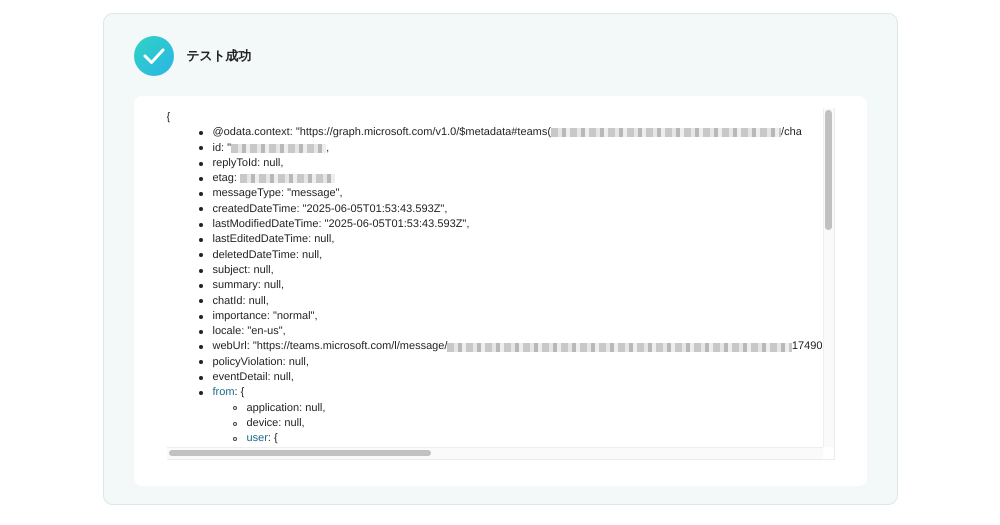 Image resolution: width=1000 pixels, height=525 pixels. I want to click on json-field: lastEditedDateTime: null,, so click(273, 240).